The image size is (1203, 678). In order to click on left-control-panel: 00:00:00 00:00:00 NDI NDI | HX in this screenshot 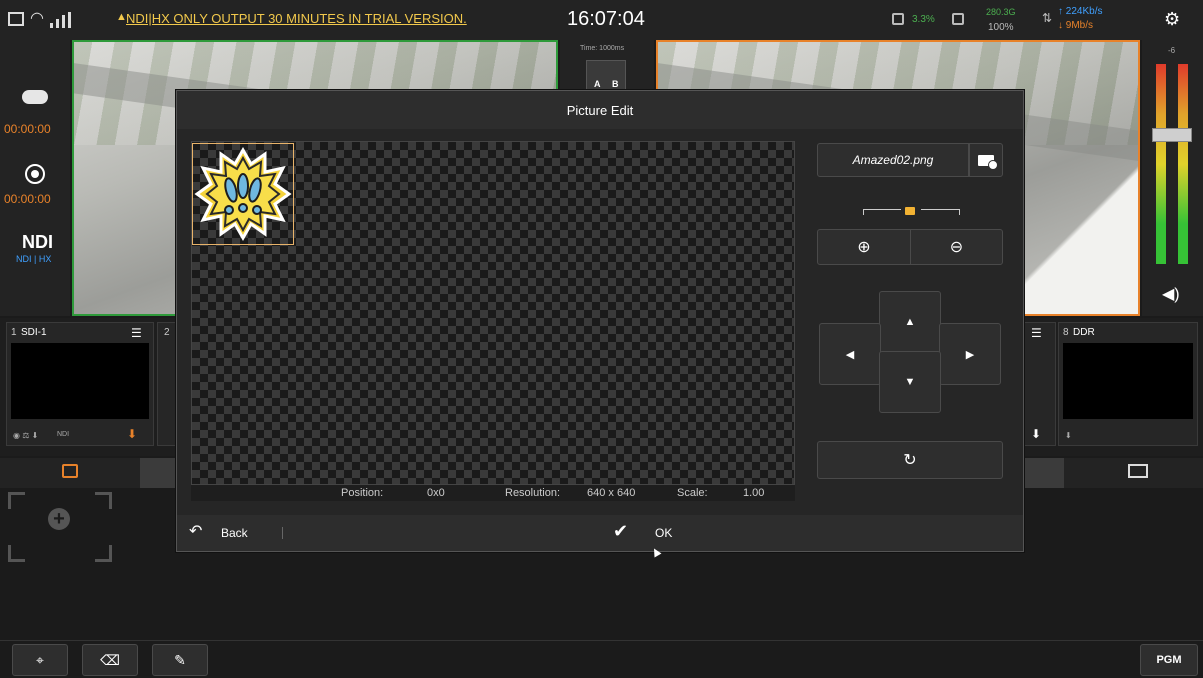, I will do `click(35, 178)`.